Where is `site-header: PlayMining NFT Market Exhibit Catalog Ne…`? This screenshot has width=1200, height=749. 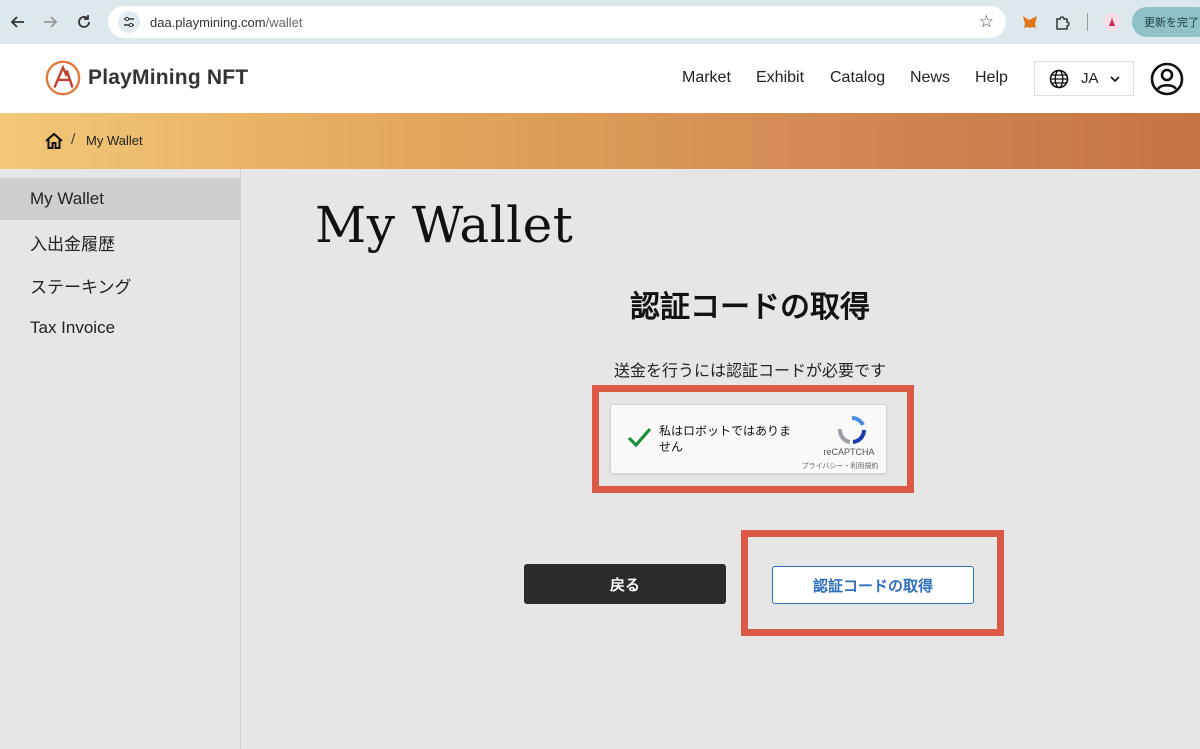
site-header: PlayMining NFT Market Exhibit Catalog Ne… is located at coordinates (600, 78).